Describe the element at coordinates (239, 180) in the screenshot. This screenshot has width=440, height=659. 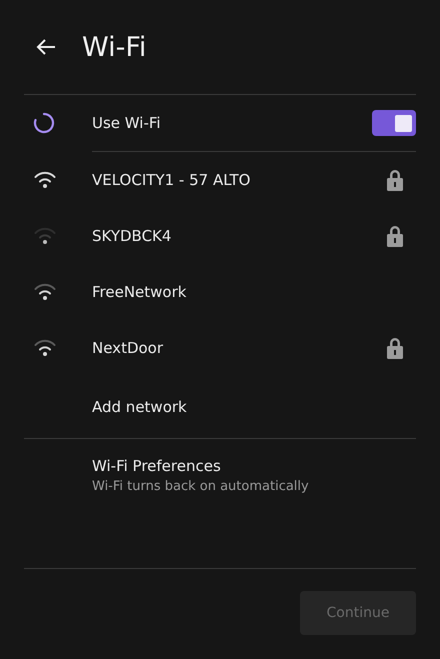
I see `network-name: VELOCITY1 - 57 ALTO` at that location.